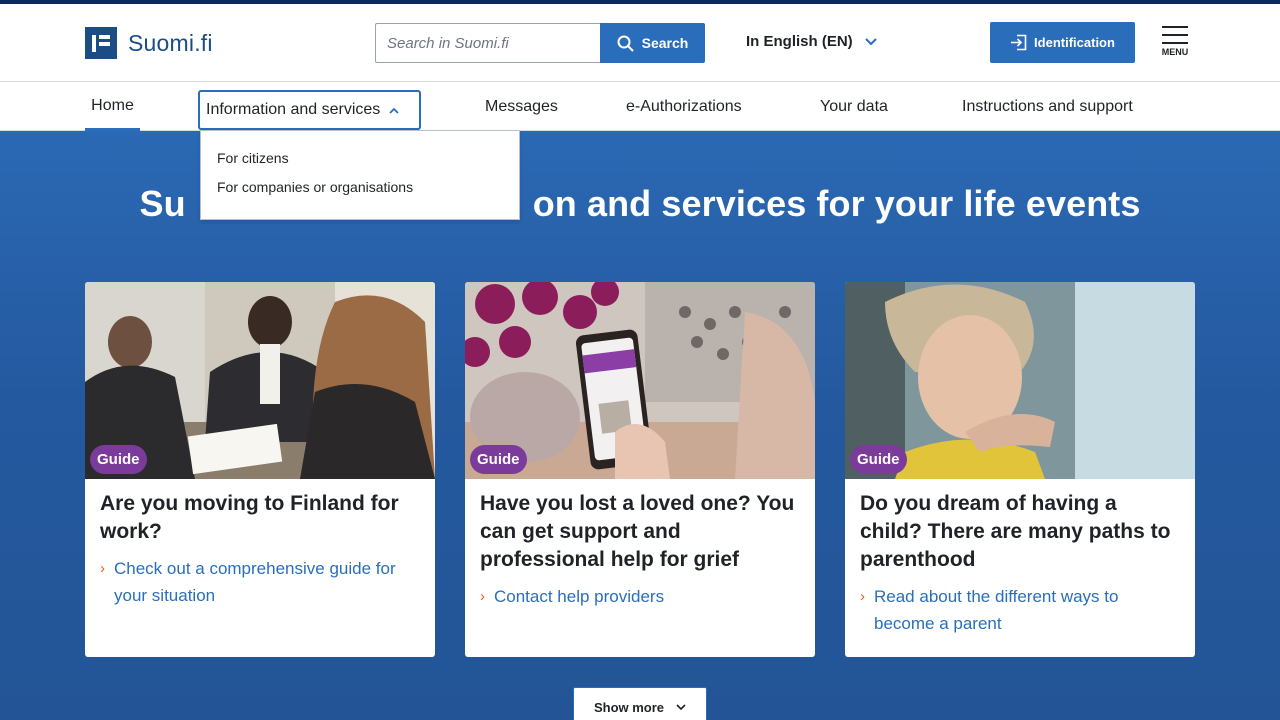  I want to click on hero-title: Su on and services for your life events, so click(640, 204).